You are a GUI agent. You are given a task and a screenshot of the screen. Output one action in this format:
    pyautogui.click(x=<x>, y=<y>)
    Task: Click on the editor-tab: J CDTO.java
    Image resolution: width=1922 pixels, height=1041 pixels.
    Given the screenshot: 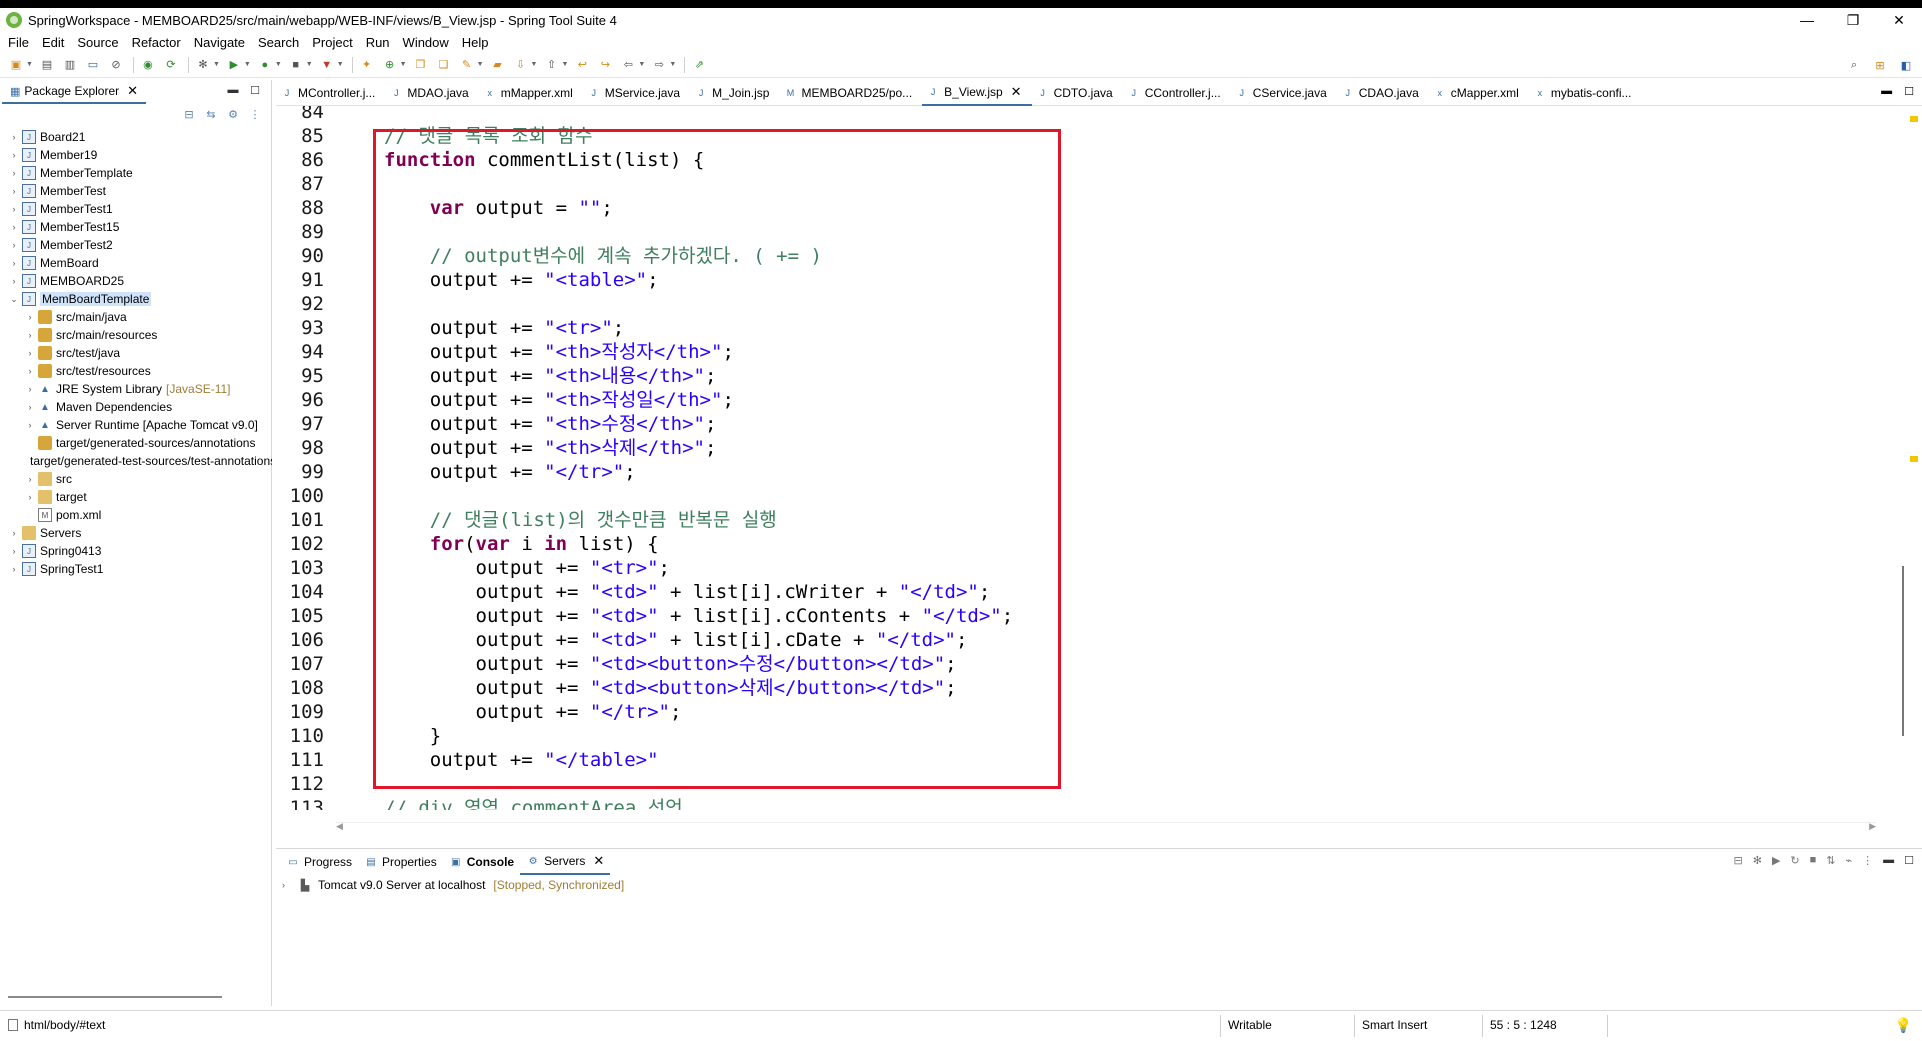 What is the action you would take?
    pyautogui.click(x=1077, y=93)
    